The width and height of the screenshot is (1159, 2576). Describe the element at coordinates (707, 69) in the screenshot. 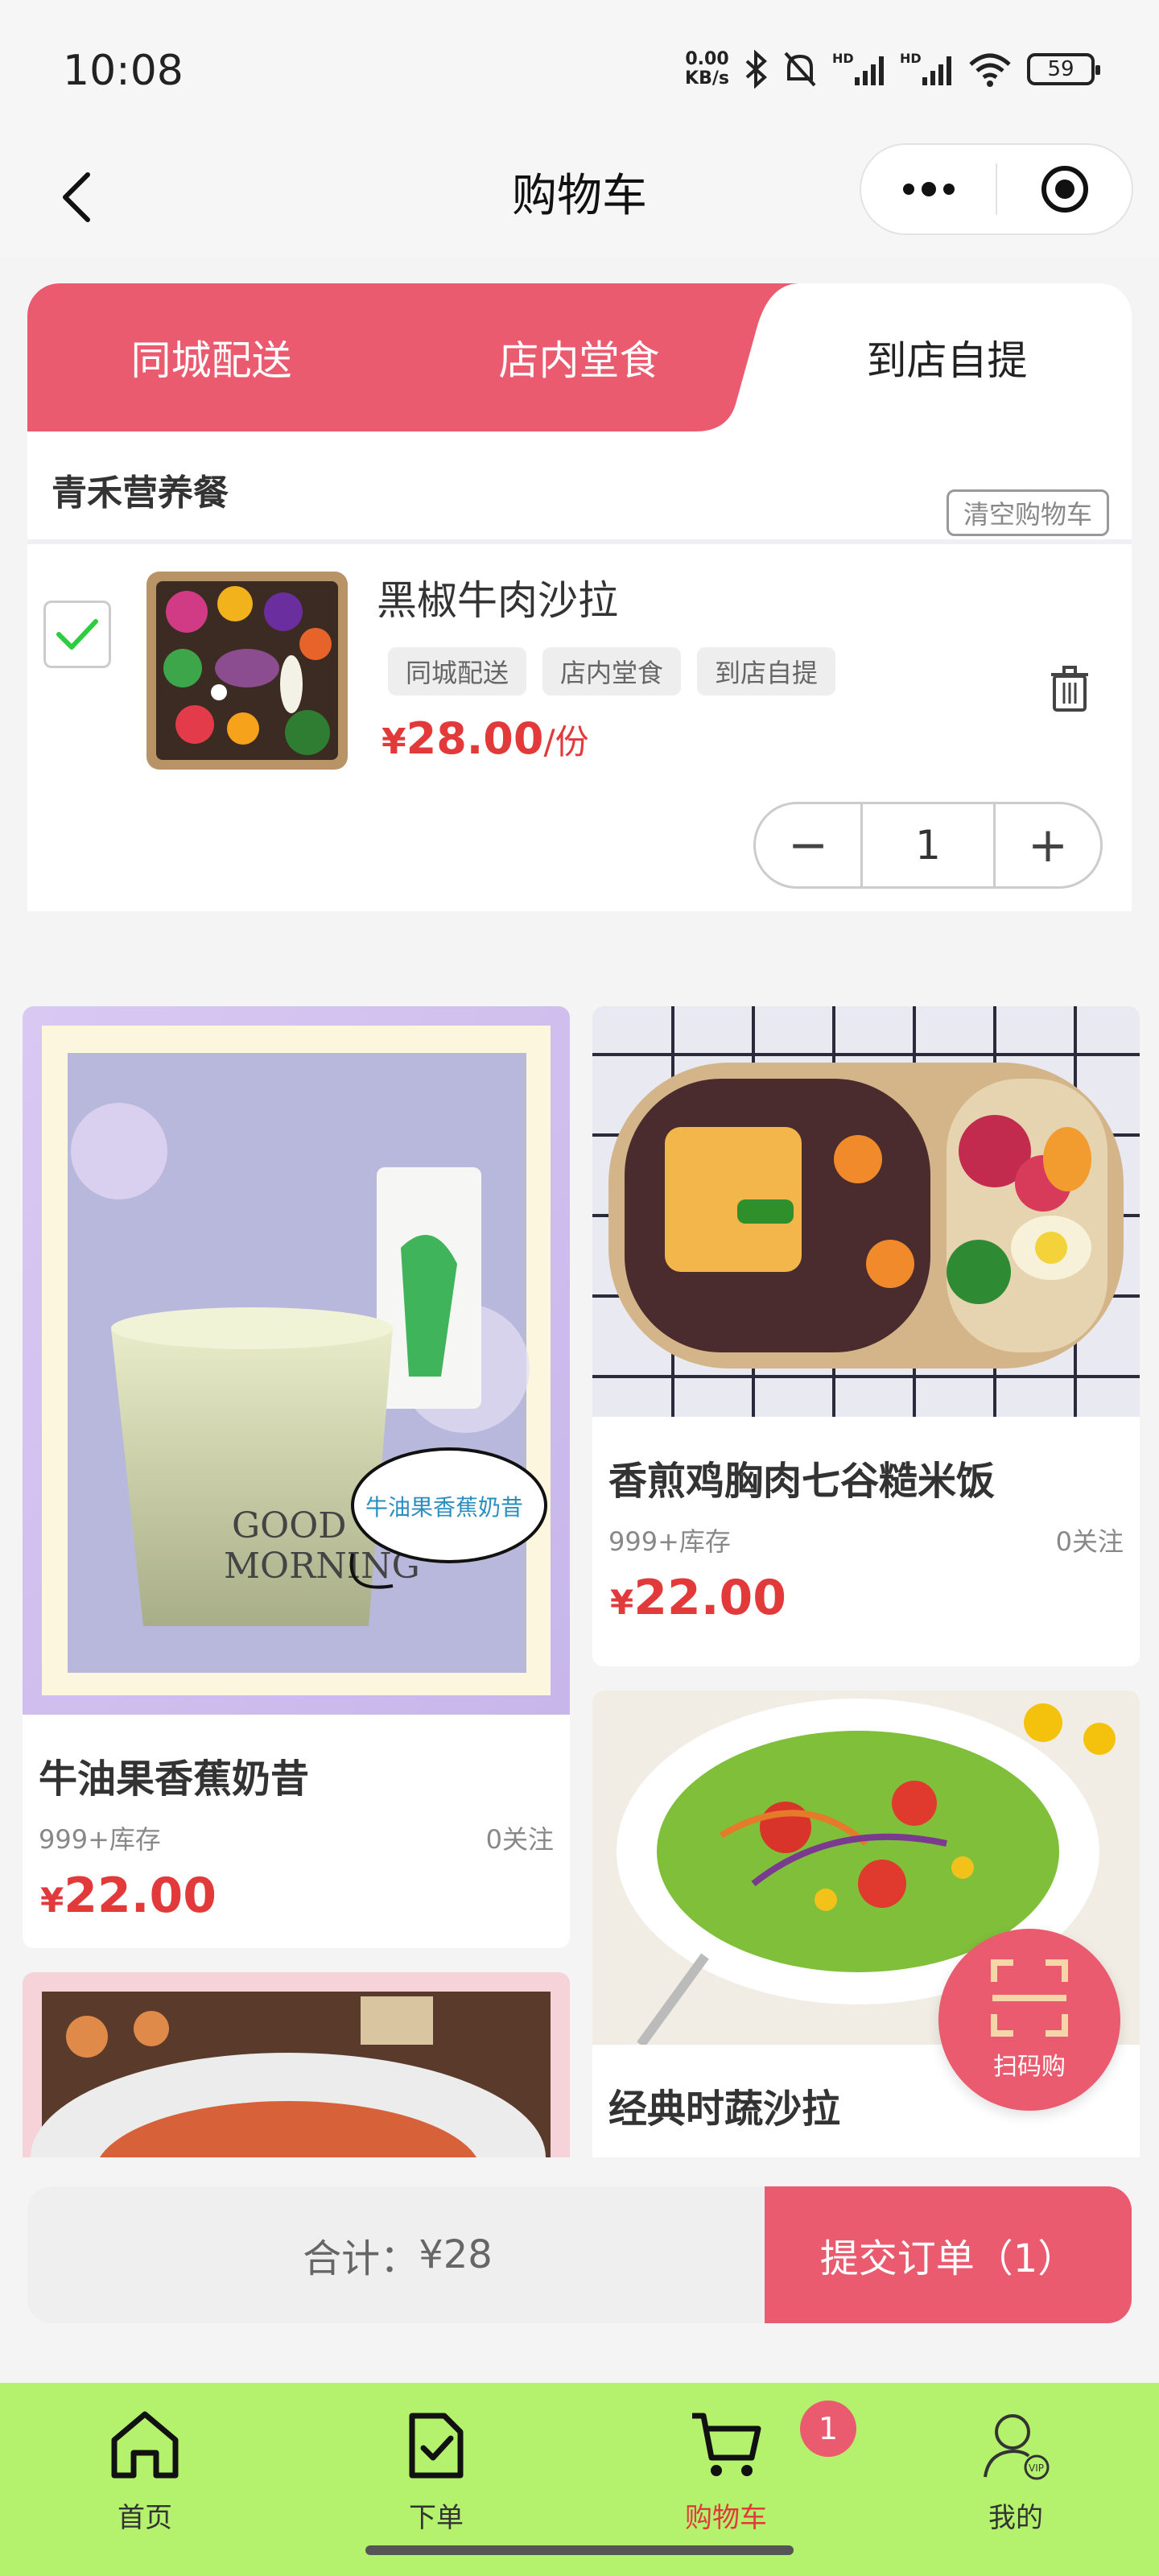

I see `net-speed: 0.00 KB/s` at that location.